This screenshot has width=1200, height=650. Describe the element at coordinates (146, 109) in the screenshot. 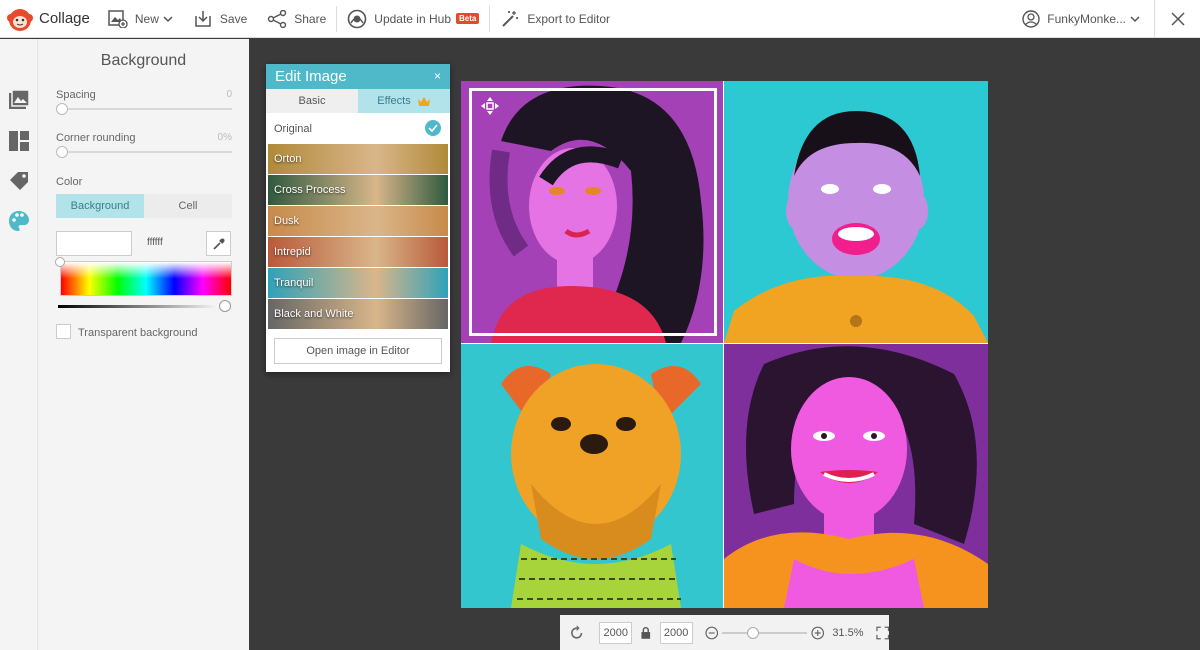

I see `spacing-slider` at that location.